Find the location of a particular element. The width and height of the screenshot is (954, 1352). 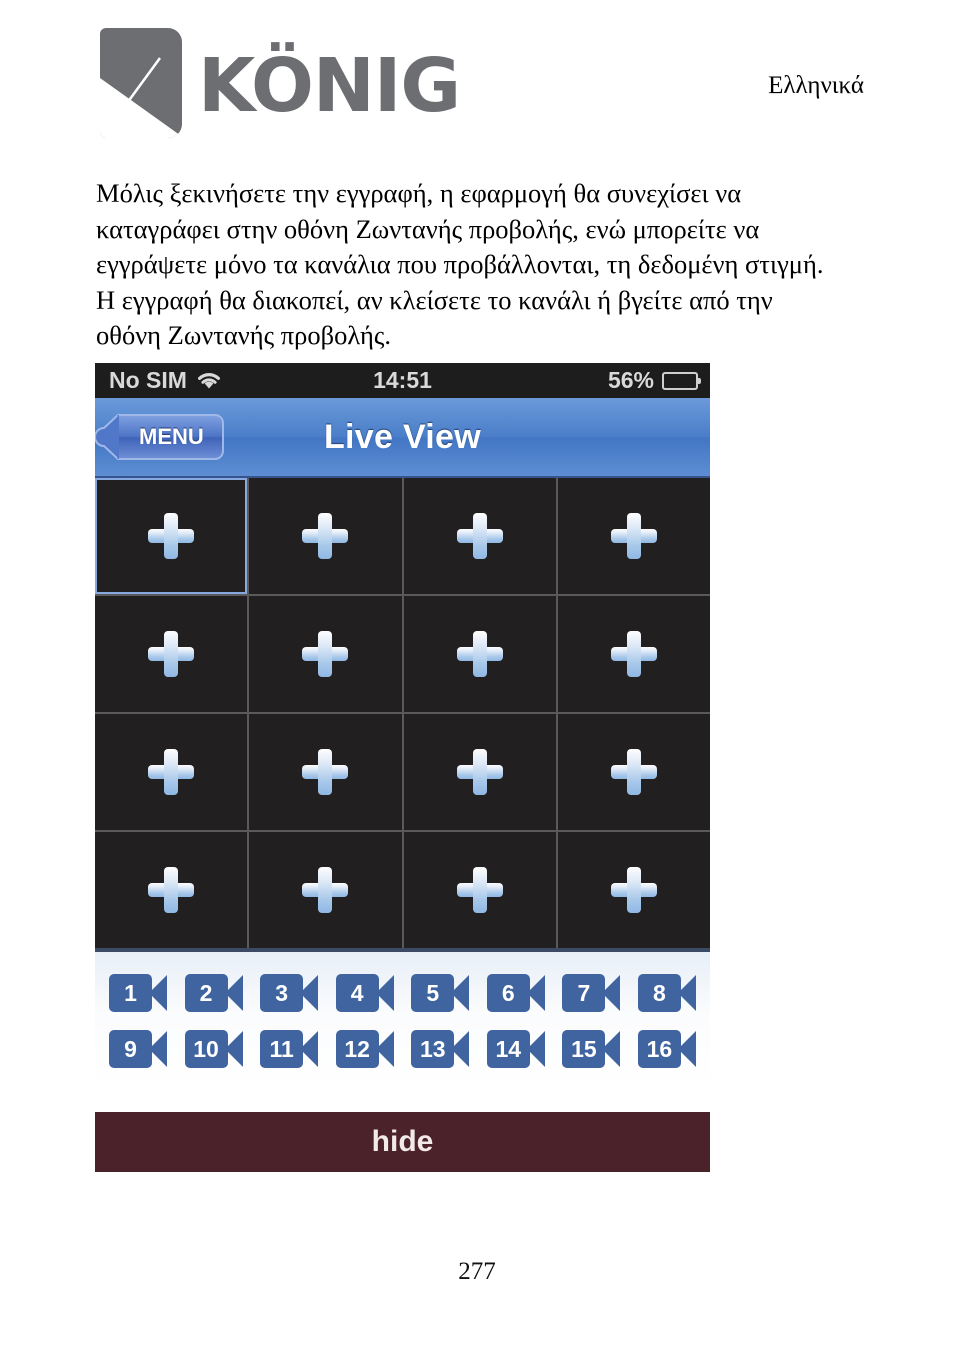

channel-button: 13 is located at coordinates (440, 1049).